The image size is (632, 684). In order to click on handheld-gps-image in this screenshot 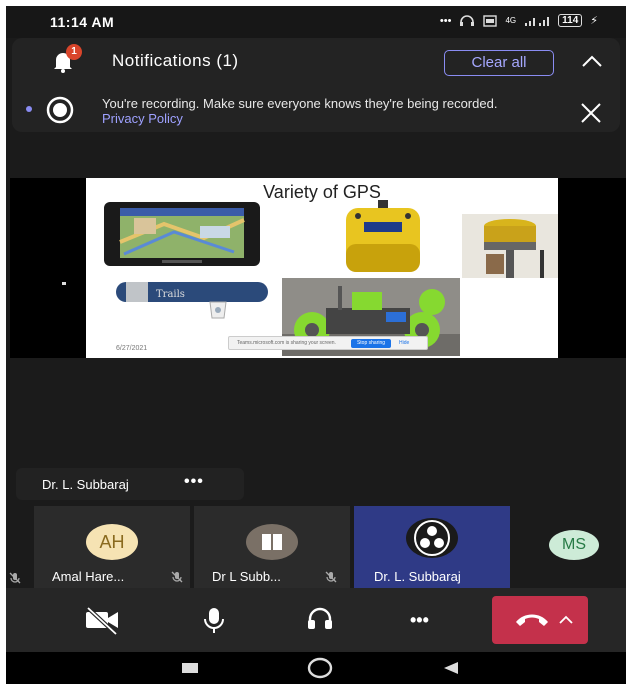, I will do `click(383, 236)`.